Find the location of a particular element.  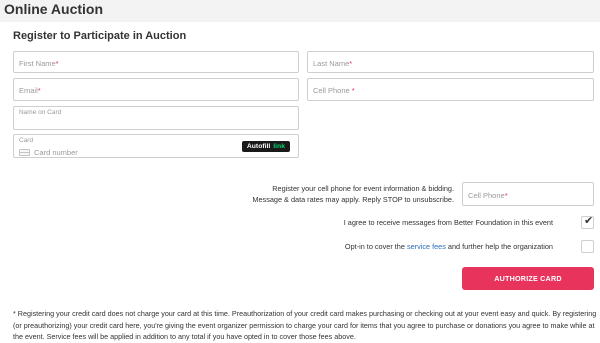

checkmark-icon: ✔ is located at coordinates (589, 221).